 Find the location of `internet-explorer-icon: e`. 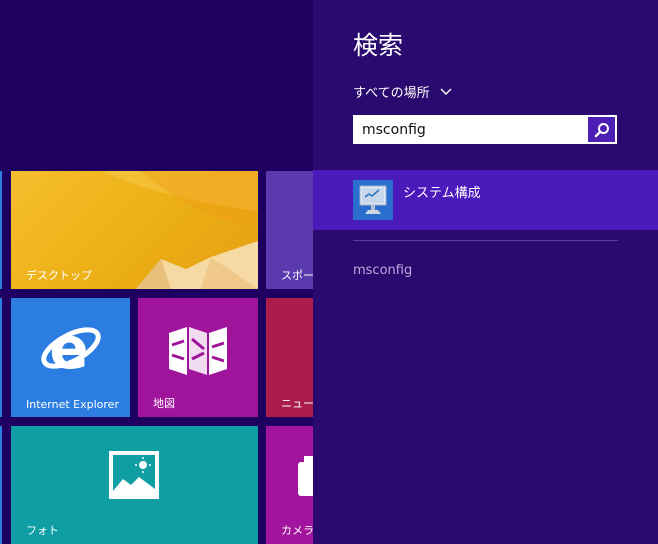

internet-explorer-icon: e is located at coordinates (71, 348).